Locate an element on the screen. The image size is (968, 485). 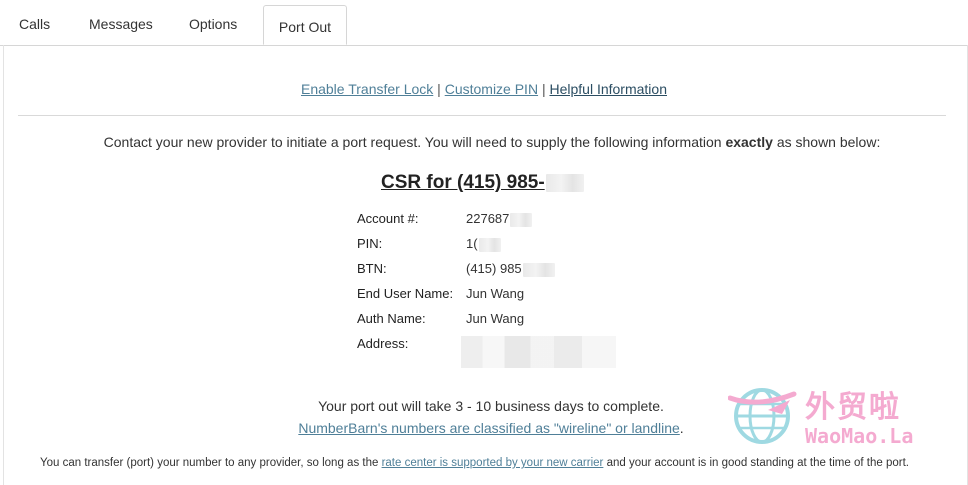
csr-heading: CSR for (415) 985- is located at coordinates (482, 183).